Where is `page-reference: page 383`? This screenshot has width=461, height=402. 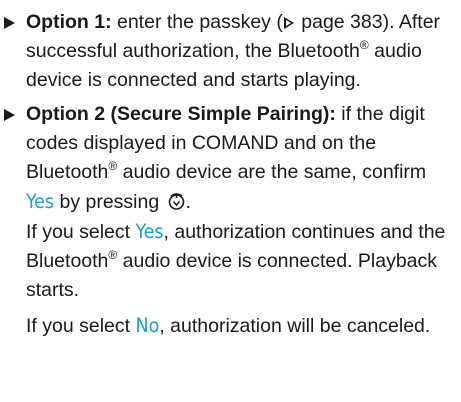 page-reference: page 383 is located at coordinates (339, 22).